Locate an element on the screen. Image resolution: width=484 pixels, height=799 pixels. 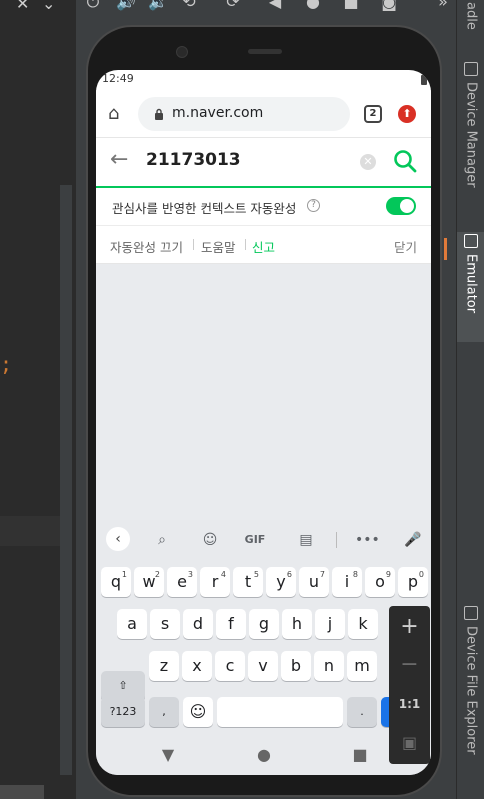
nav-back-icon: ▼ is located at coordinates (168, 755).